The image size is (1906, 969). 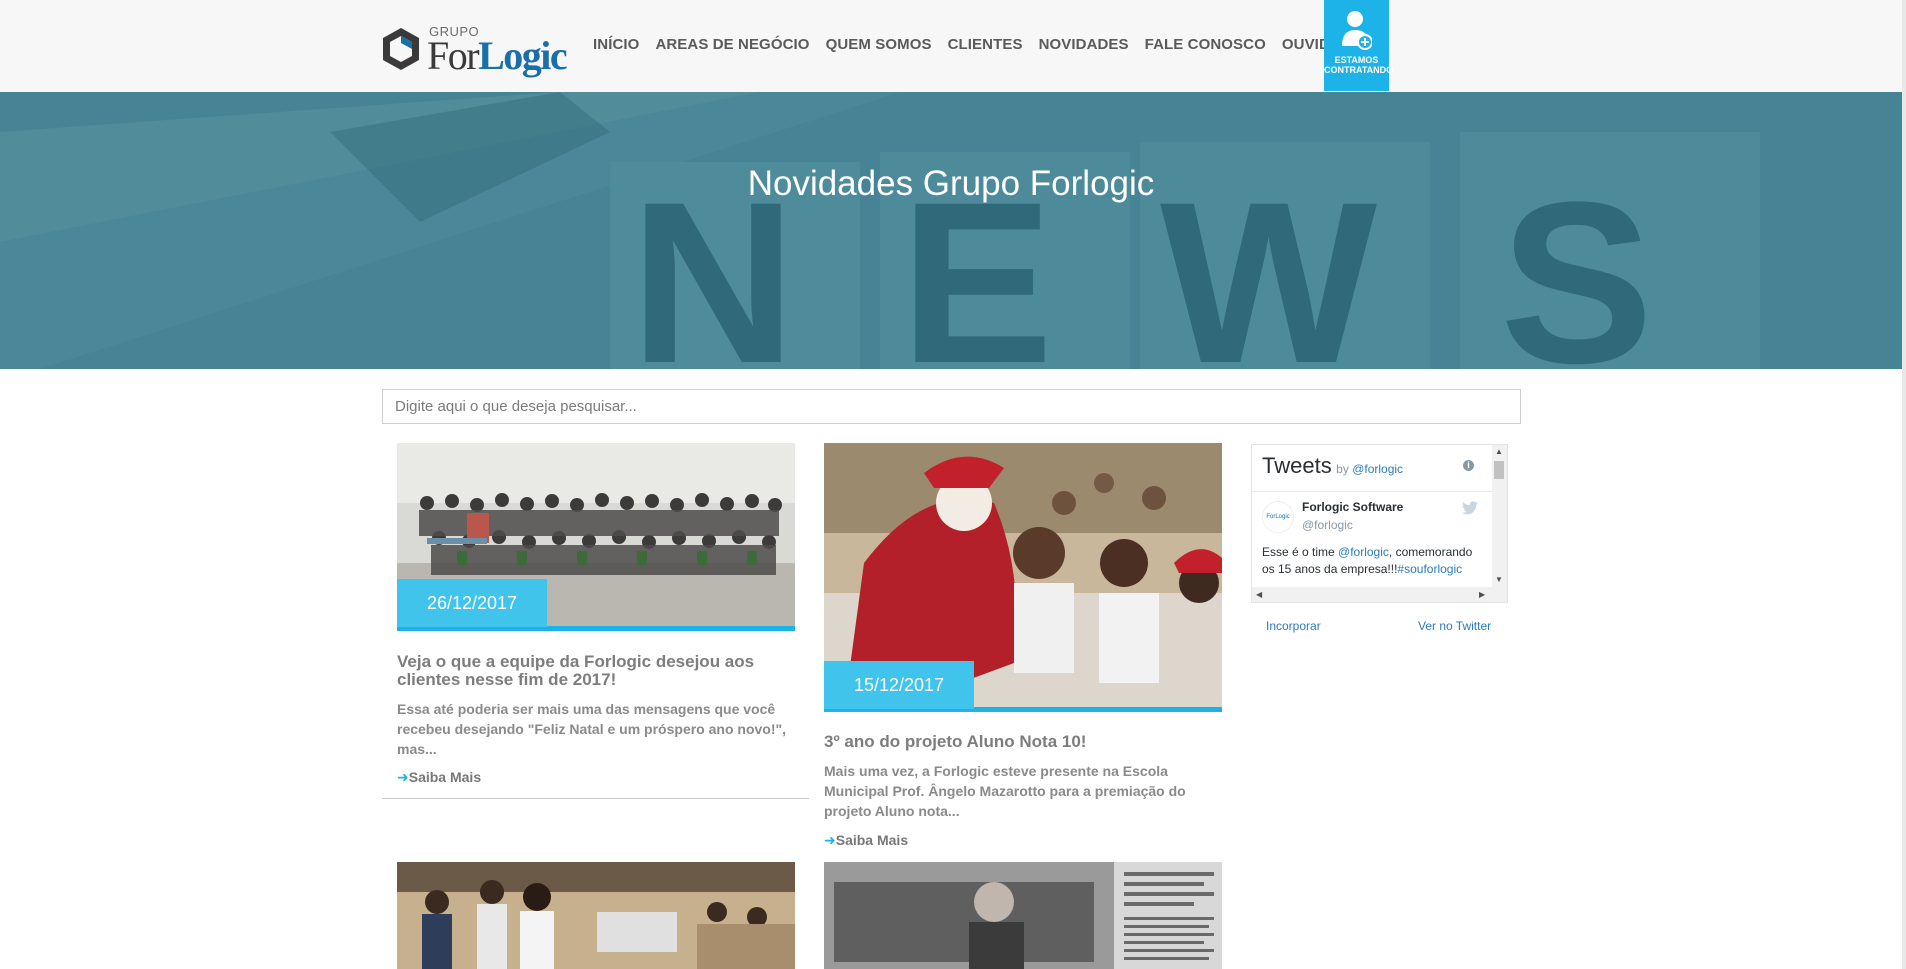 I want to click on twitter-view-link: Ver no Twitter, so click(x=1454, y=626).